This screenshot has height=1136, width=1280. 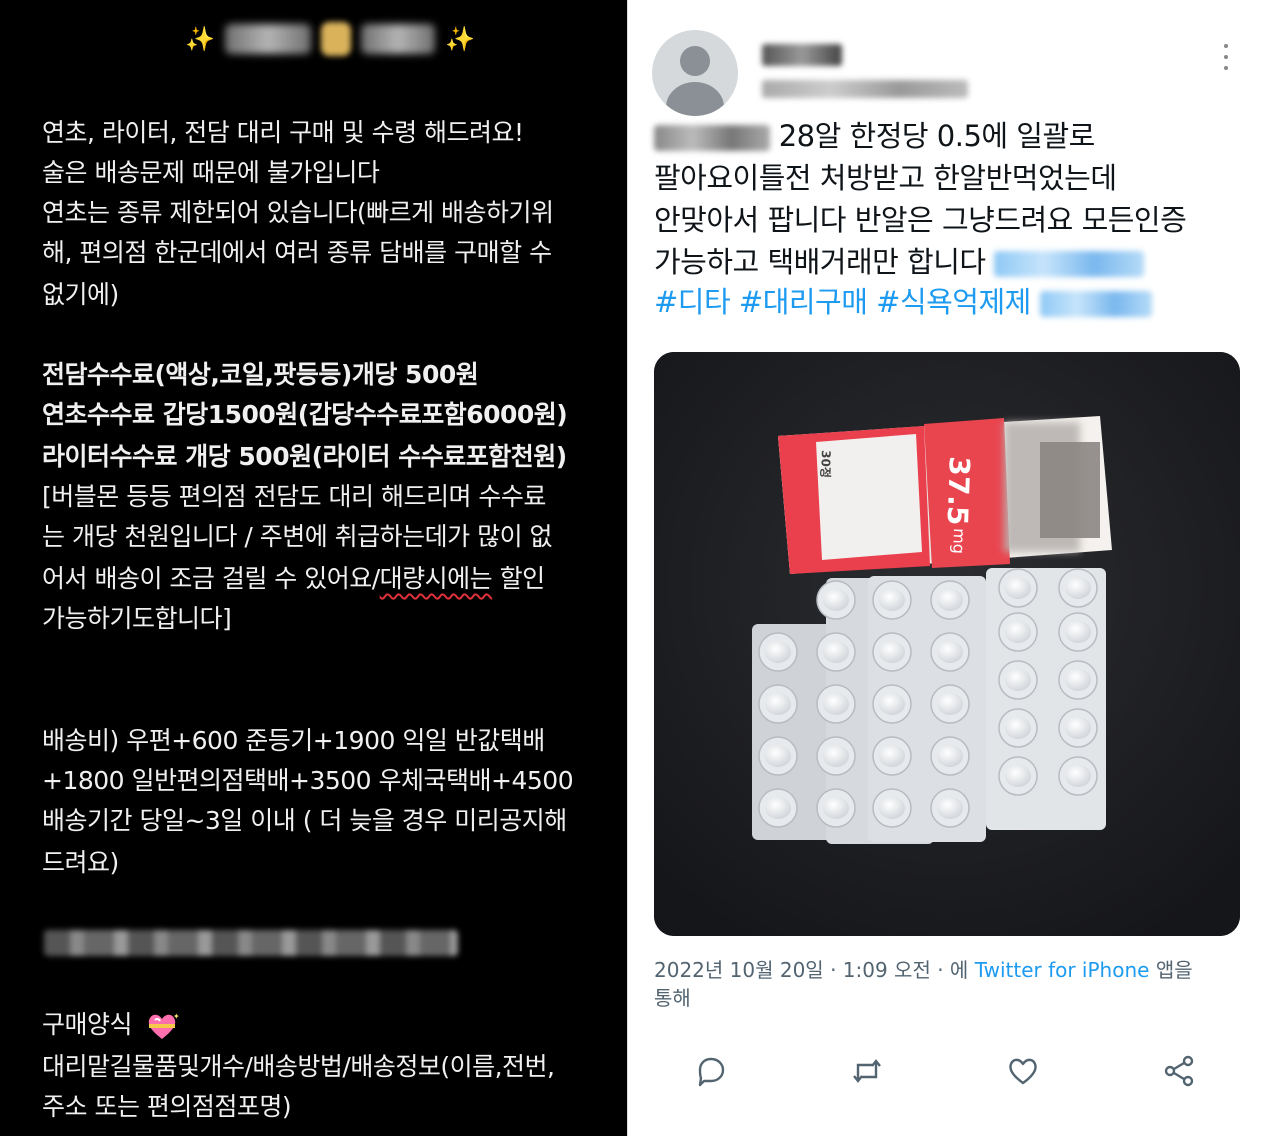 What do you see at coordinates (937, 136) in the screenshot?
I see `tweet-text: 28알 한정당 0.5에 일괄로` at bounding box center [937, 136].